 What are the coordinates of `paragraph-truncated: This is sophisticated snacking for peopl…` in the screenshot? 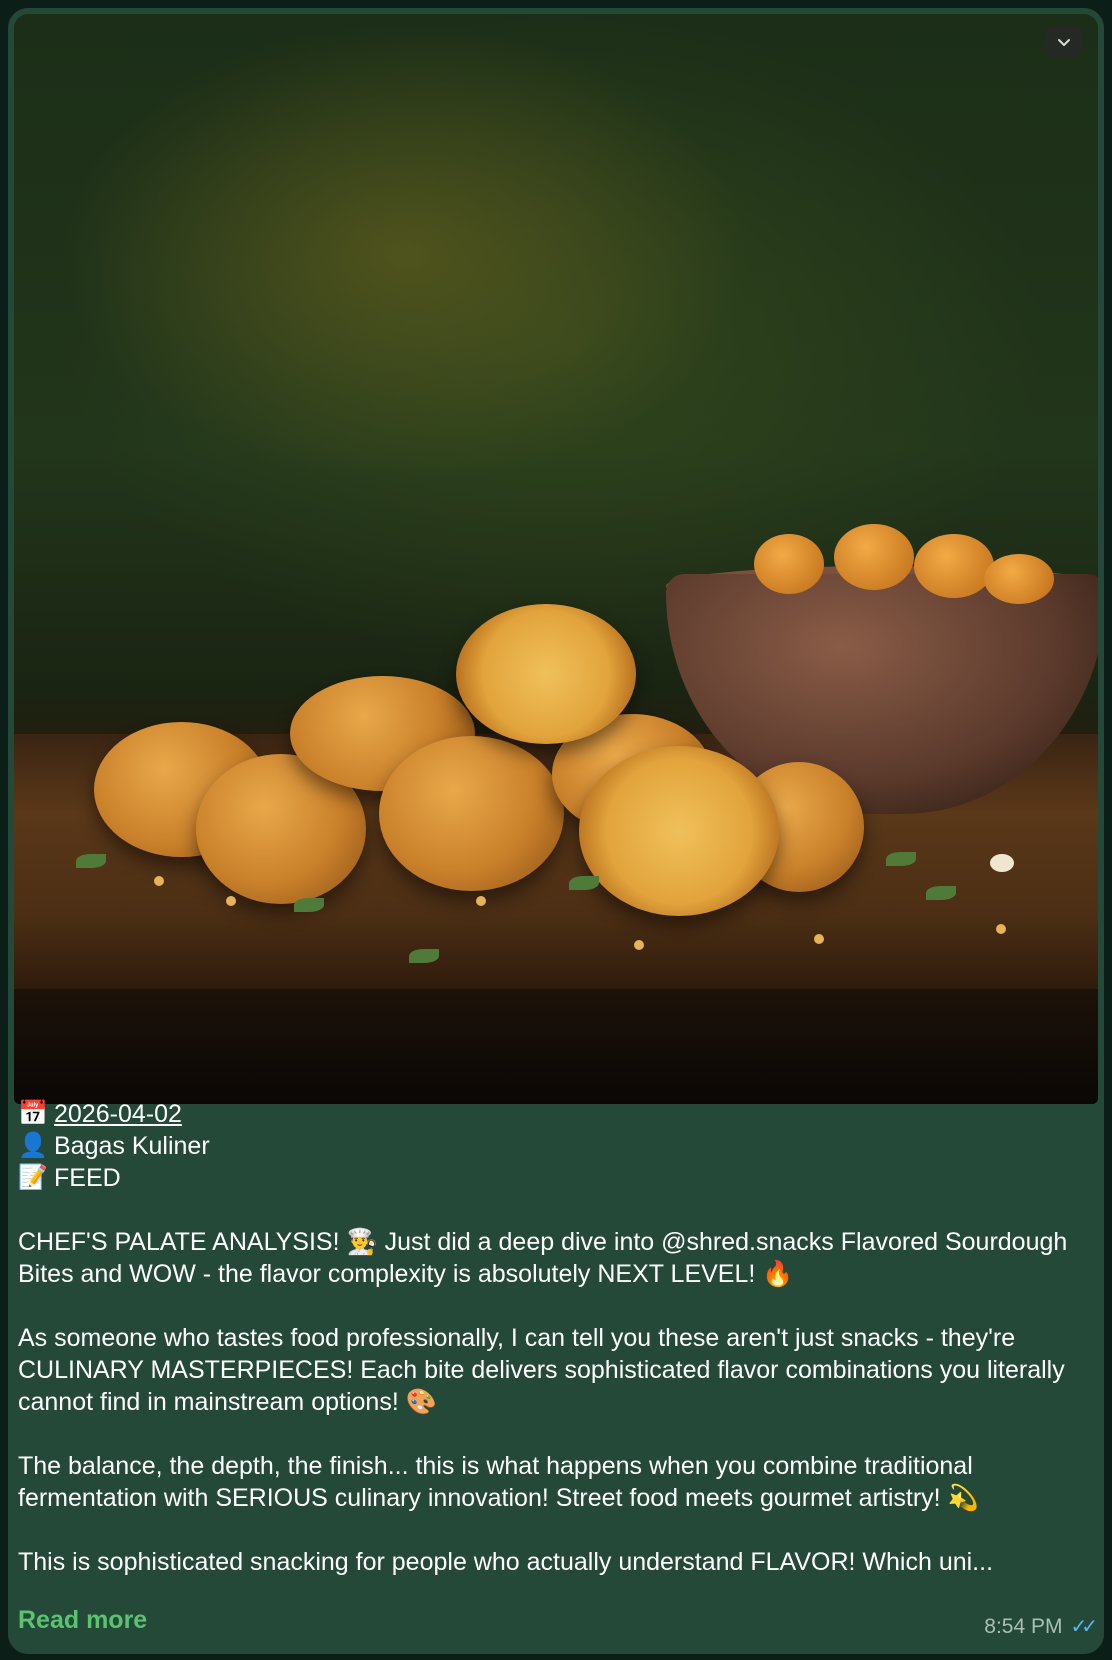 It's located at (506, 1562).